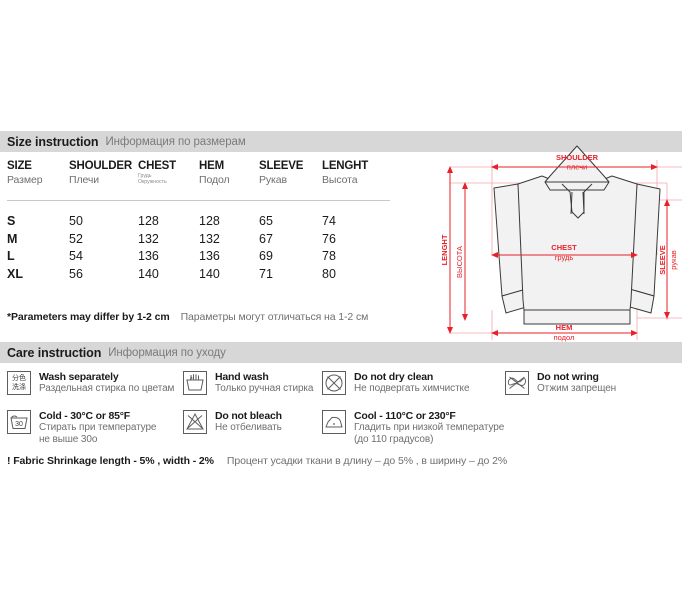  I want to click on column-header-hem-ru: Подол, so click(214, 180).